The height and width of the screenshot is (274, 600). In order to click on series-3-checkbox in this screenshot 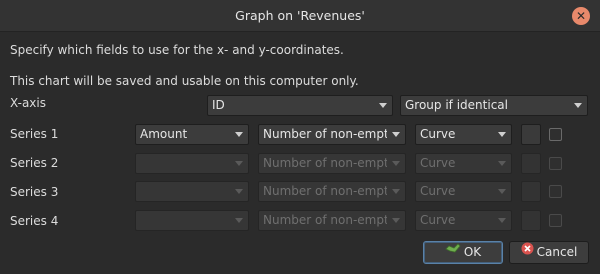, I will do `click(555, 191)`.